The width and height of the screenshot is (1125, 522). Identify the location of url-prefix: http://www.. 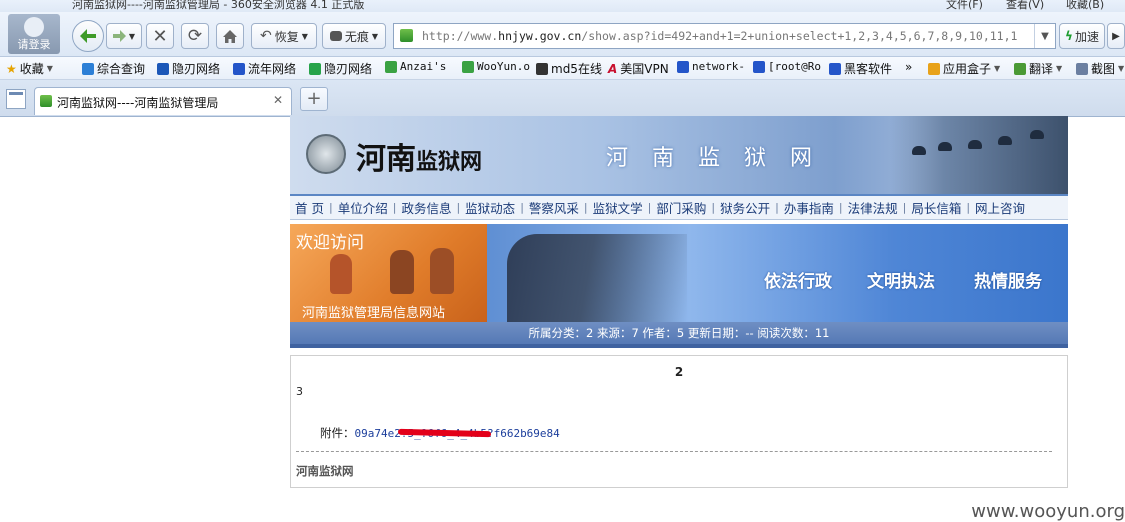
(460, 36).